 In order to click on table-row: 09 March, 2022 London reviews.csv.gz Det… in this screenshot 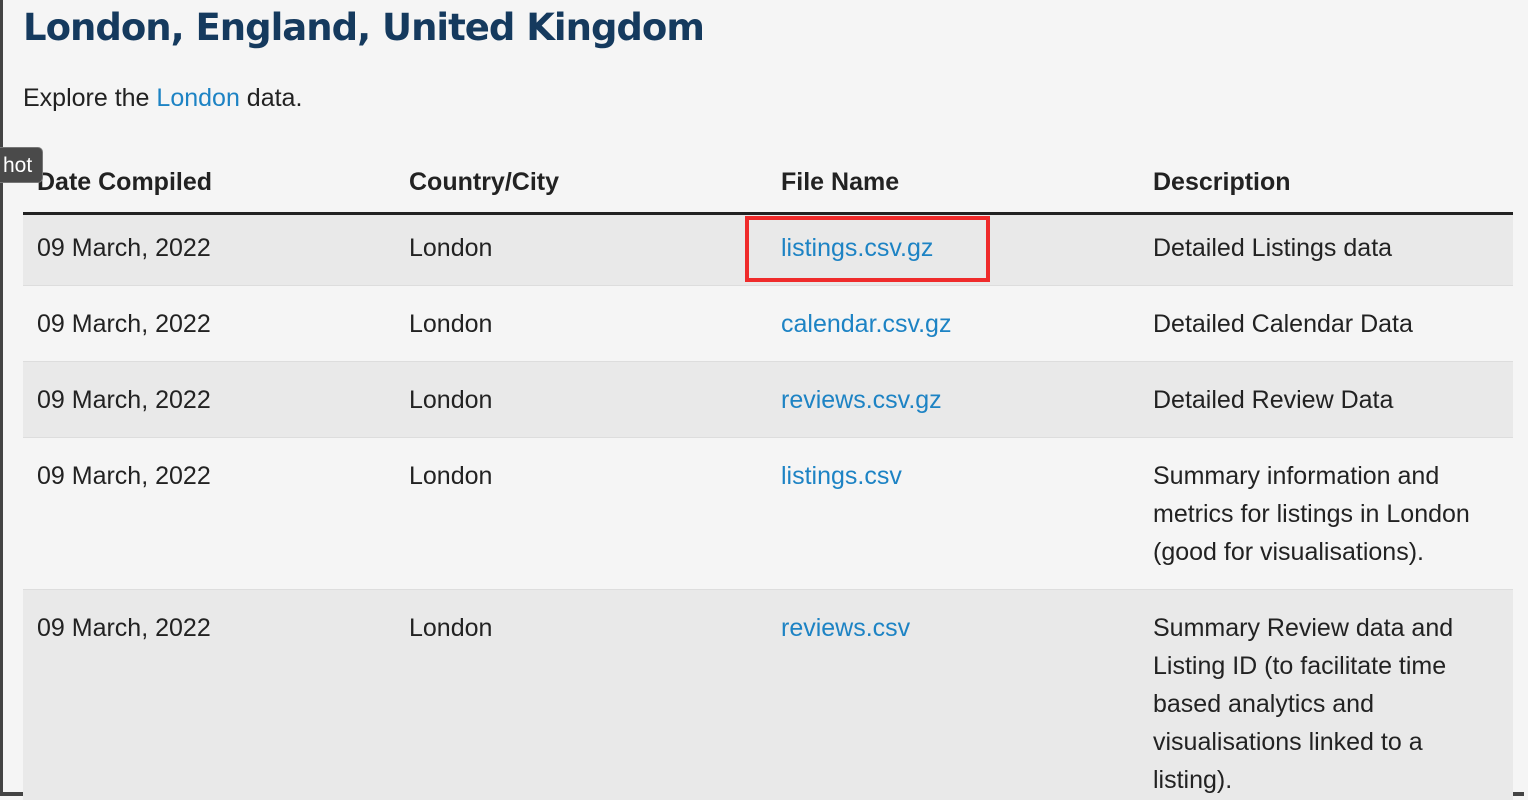, I will do `click(768, 399)`.